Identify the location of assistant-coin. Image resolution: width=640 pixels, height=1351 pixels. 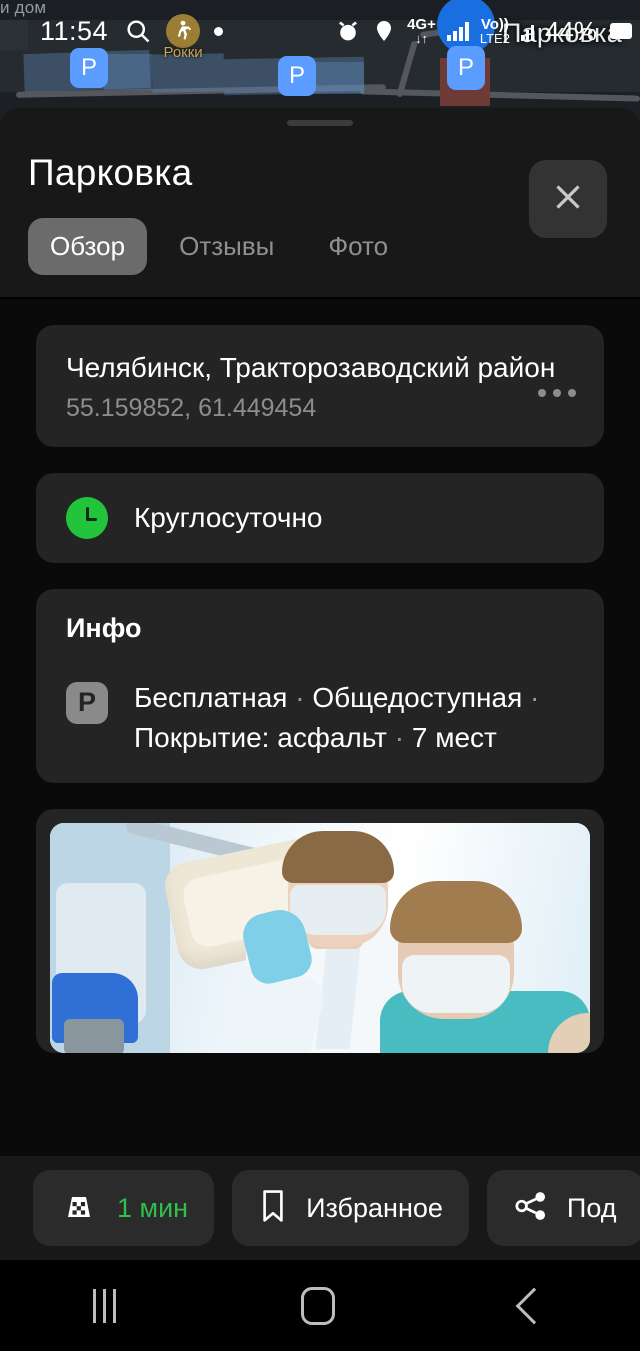
(183, 31).